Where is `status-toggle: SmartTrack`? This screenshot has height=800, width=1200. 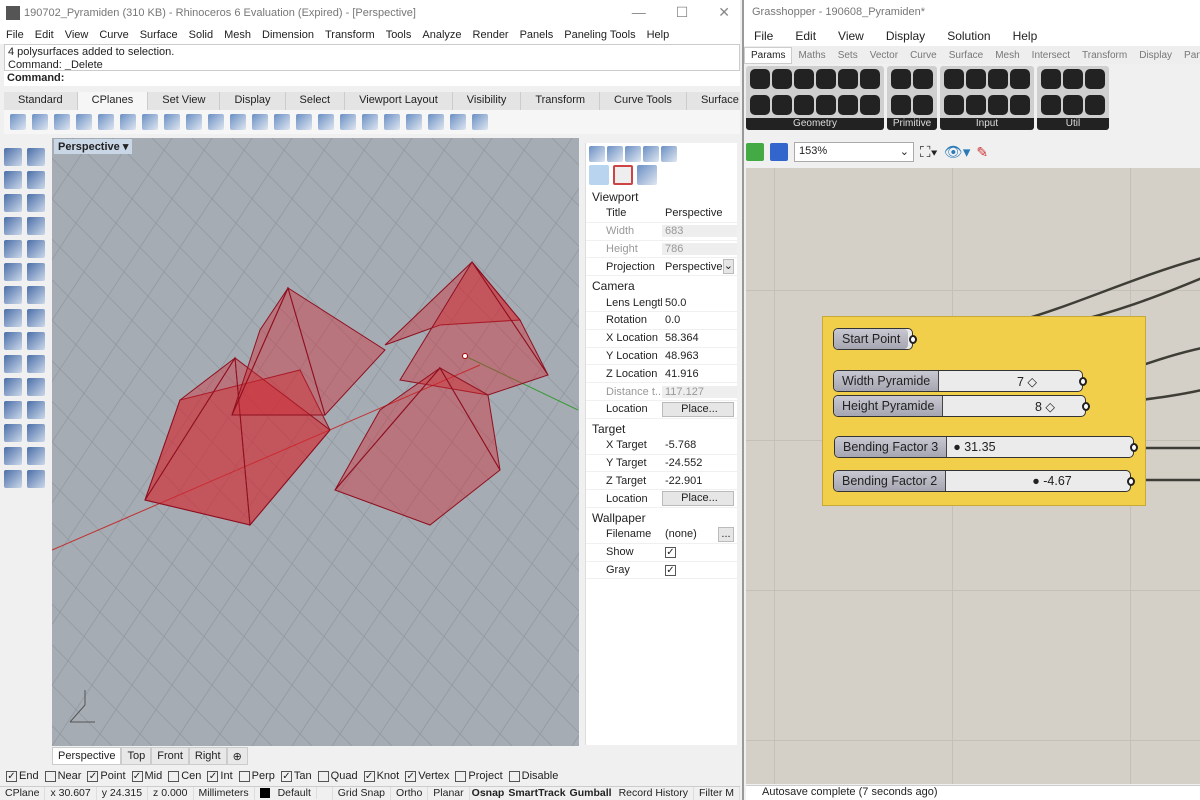
status-toggle: SmartTrack is located at coordinates (536, 793).